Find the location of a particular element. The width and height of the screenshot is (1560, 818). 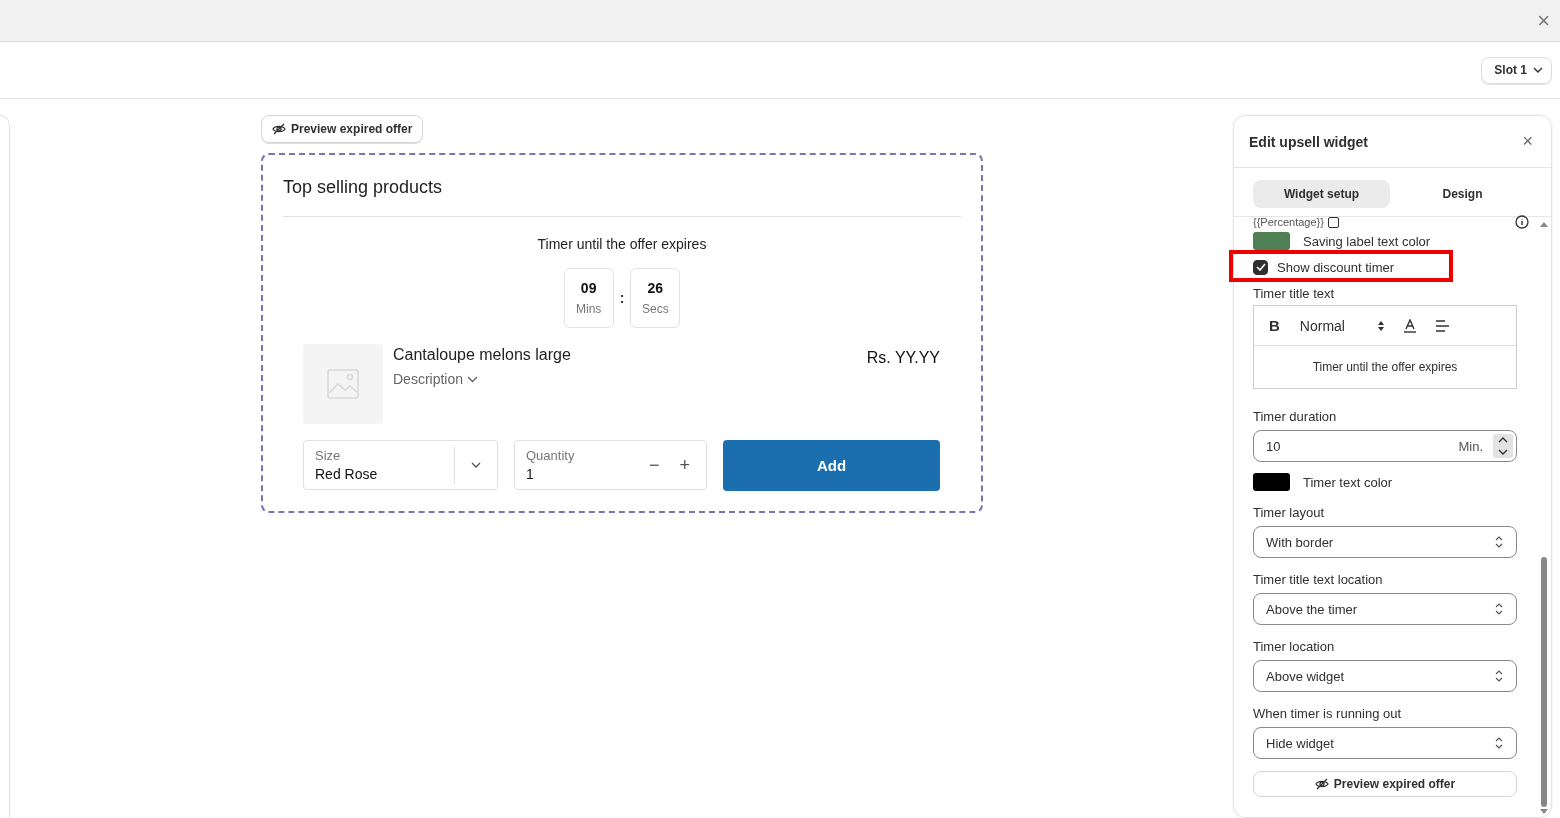

checkbox-label: Show discount timer is located at coordinates (1336, 267).